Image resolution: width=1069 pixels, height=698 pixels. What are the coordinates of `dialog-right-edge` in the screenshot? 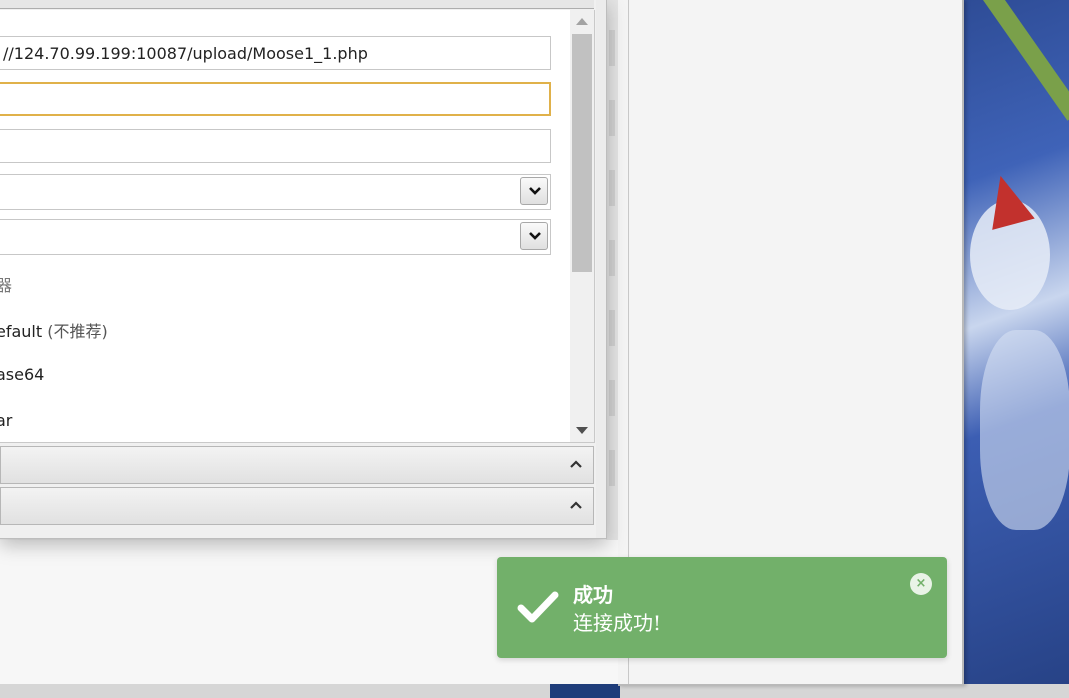 It's located at (601, 269).